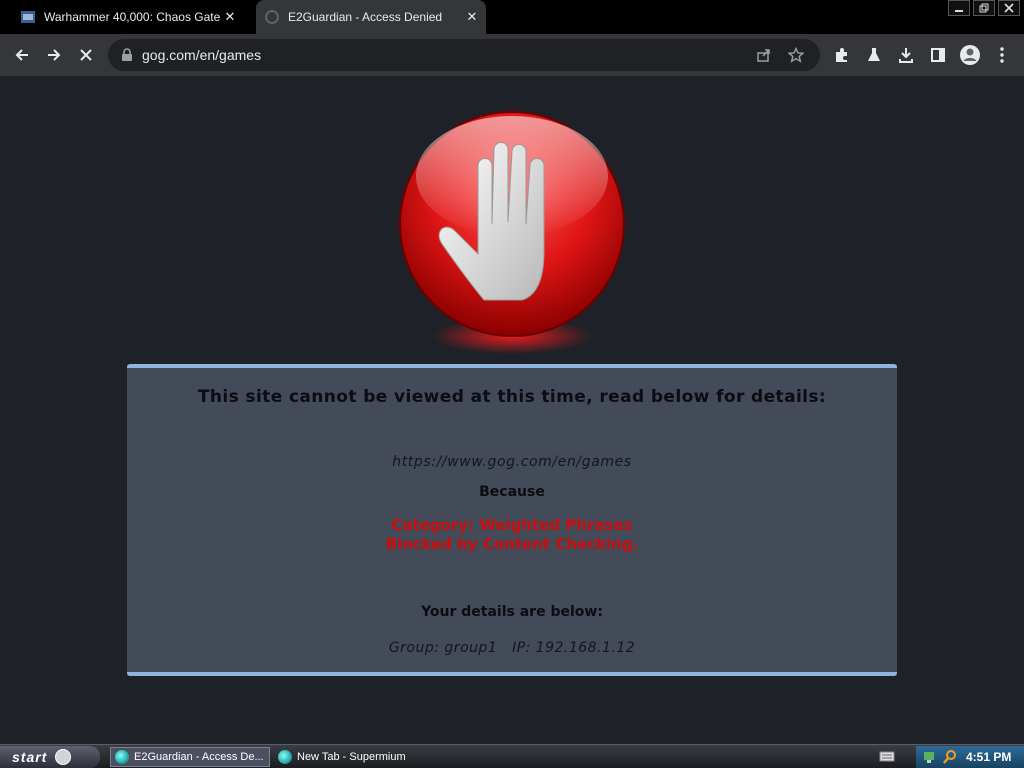 This screenshot has width=1024, height=768. I want to click on back-arrow-icon, so click(22, 55).